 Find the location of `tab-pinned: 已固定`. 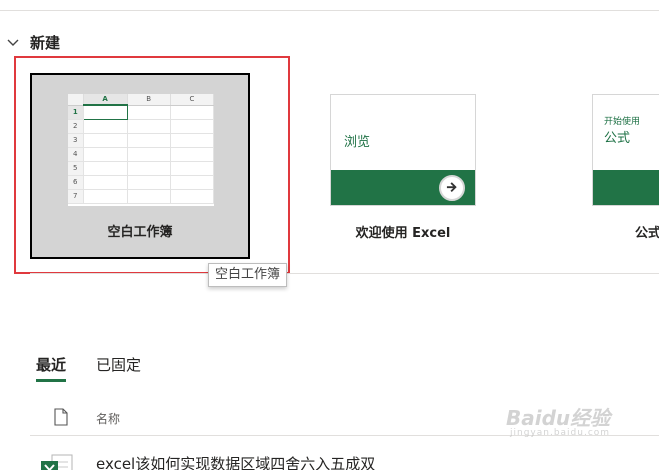

tab-pinned: 已固定 is located at coordinates (118, 366).